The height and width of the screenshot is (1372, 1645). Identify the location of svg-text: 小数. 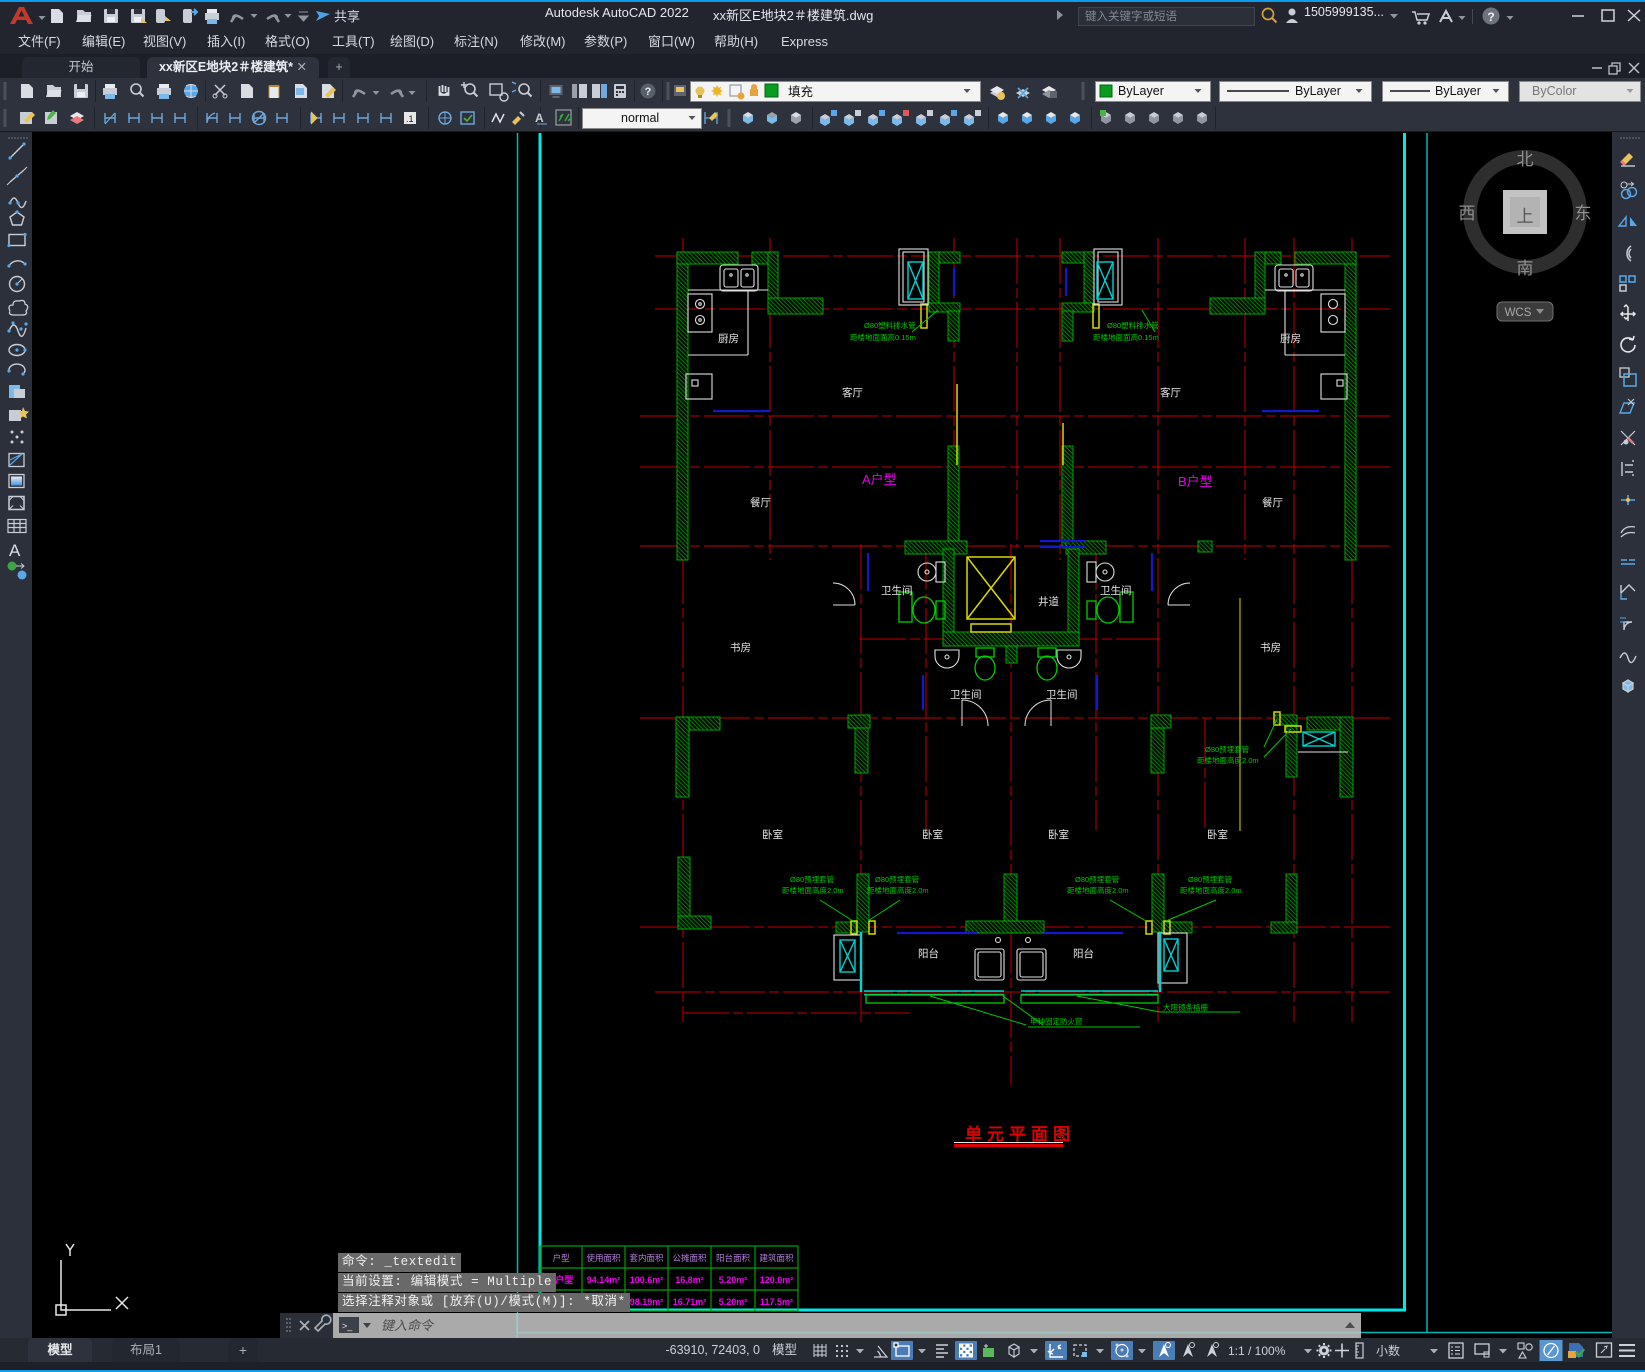
(1388, 1350).